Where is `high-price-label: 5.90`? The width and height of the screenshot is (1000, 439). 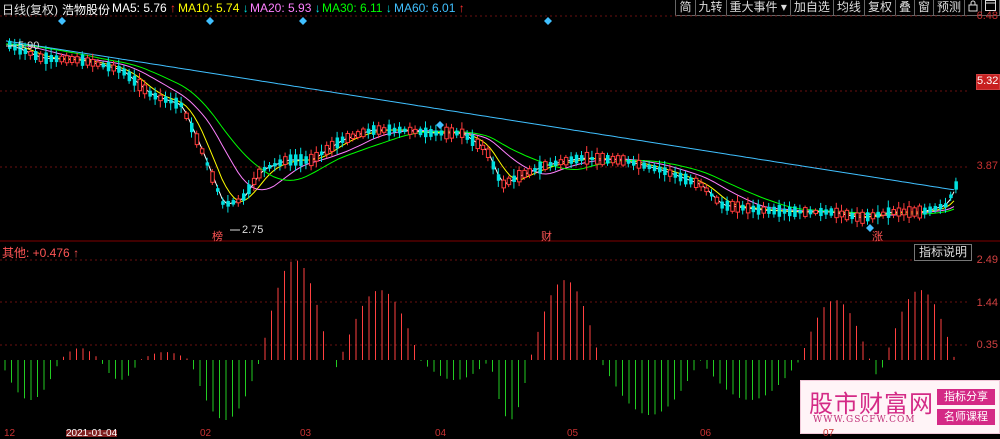
high-price-label: 5.90 is located at coordinates (29, 46).